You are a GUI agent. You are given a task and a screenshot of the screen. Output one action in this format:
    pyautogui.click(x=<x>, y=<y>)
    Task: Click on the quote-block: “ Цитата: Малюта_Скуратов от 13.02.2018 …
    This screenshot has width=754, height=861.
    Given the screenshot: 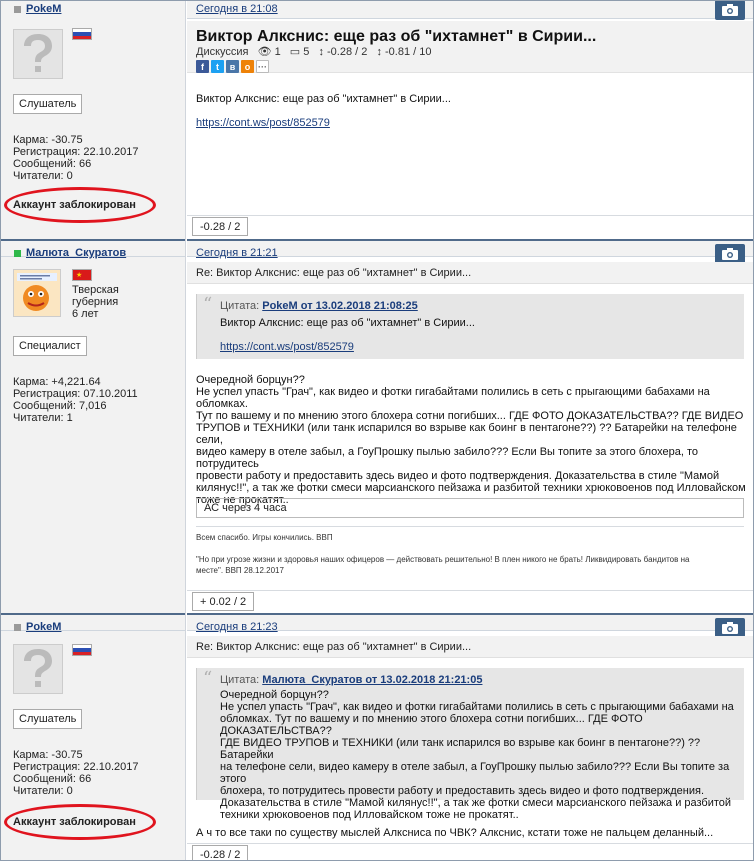 What is the action you would take?
    pyautogui.click(x=470, y=744)
    